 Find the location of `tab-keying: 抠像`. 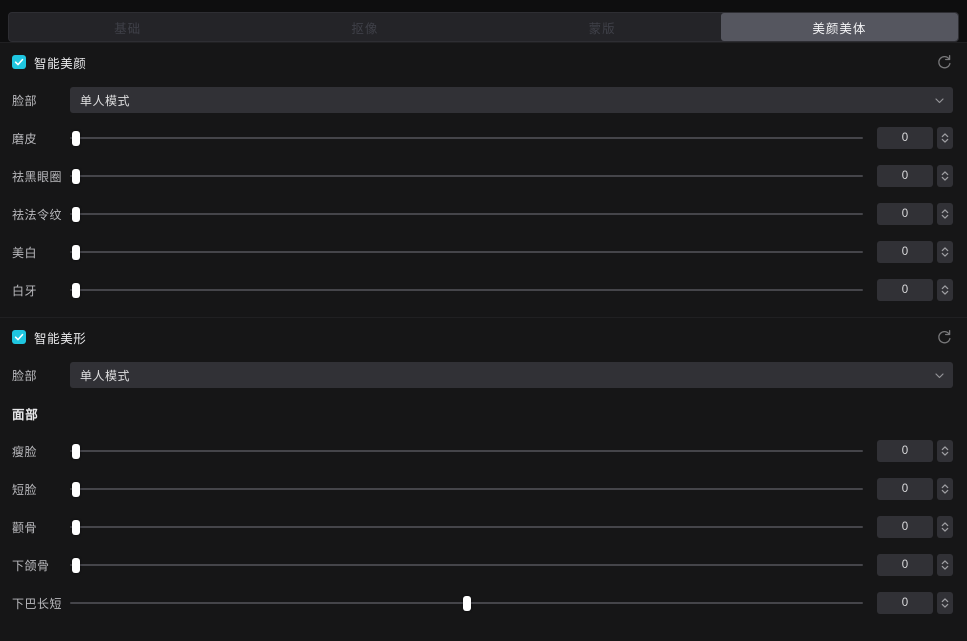

tab-keying: 抠像 is located at coordinates (364, 27).